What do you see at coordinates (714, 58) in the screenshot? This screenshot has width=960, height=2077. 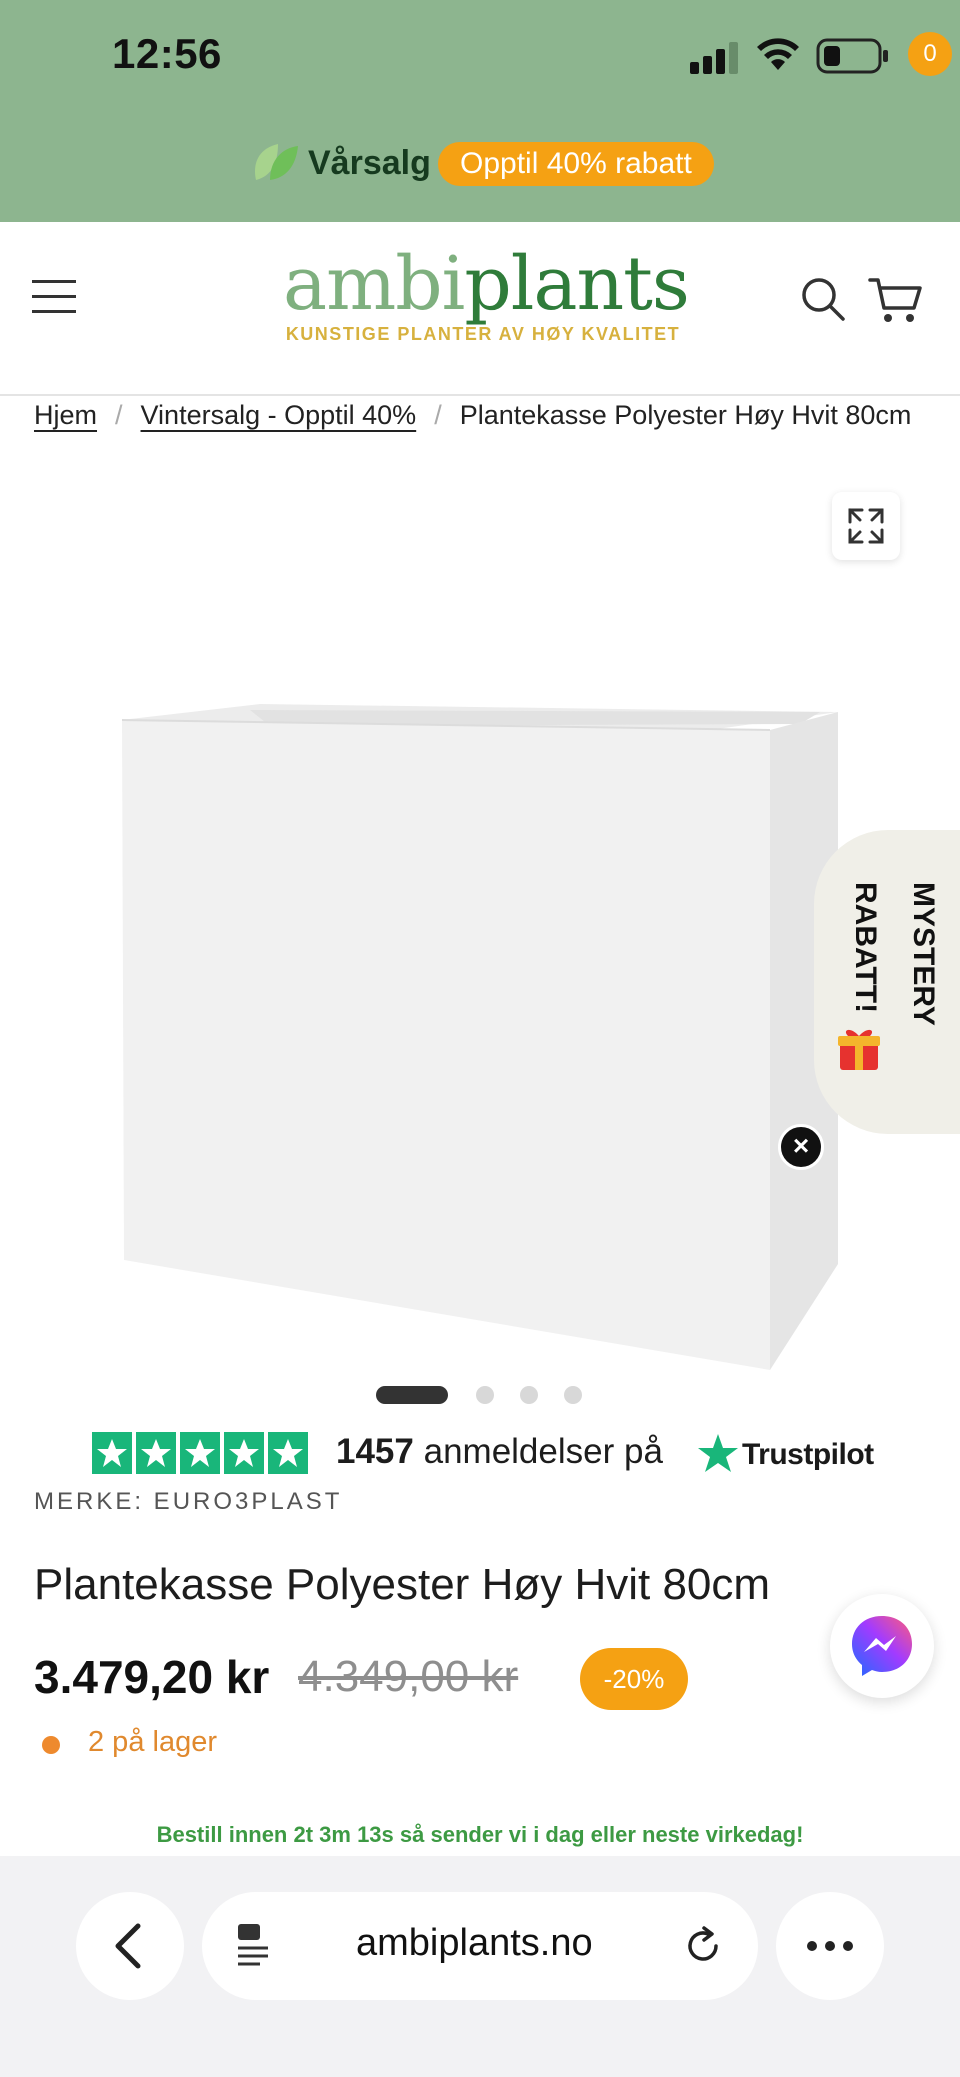 I see `cellular-signal-icon` at bounding box center [714, 58].